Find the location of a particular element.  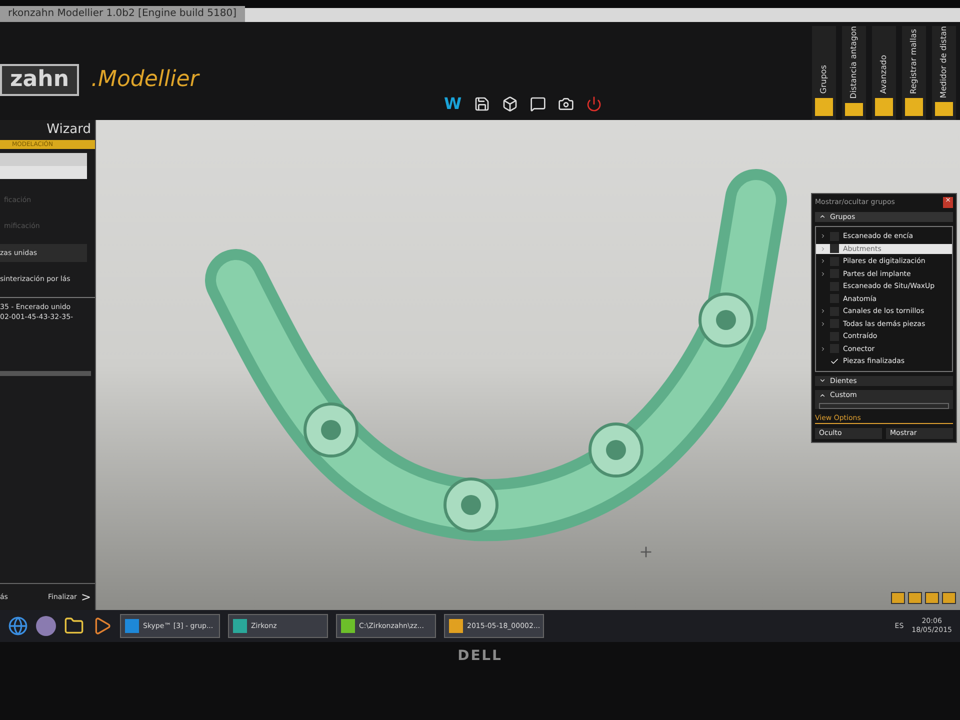

power-icon is located at coordinates (594, 104).